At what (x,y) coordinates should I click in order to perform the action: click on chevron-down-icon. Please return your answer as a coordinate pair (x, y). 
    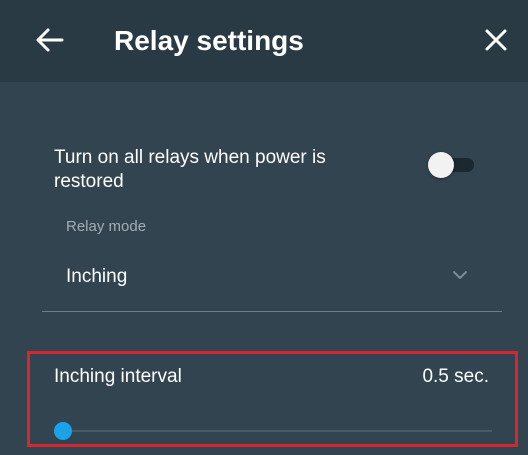
    Looking at the image, I should click on (460, 275).